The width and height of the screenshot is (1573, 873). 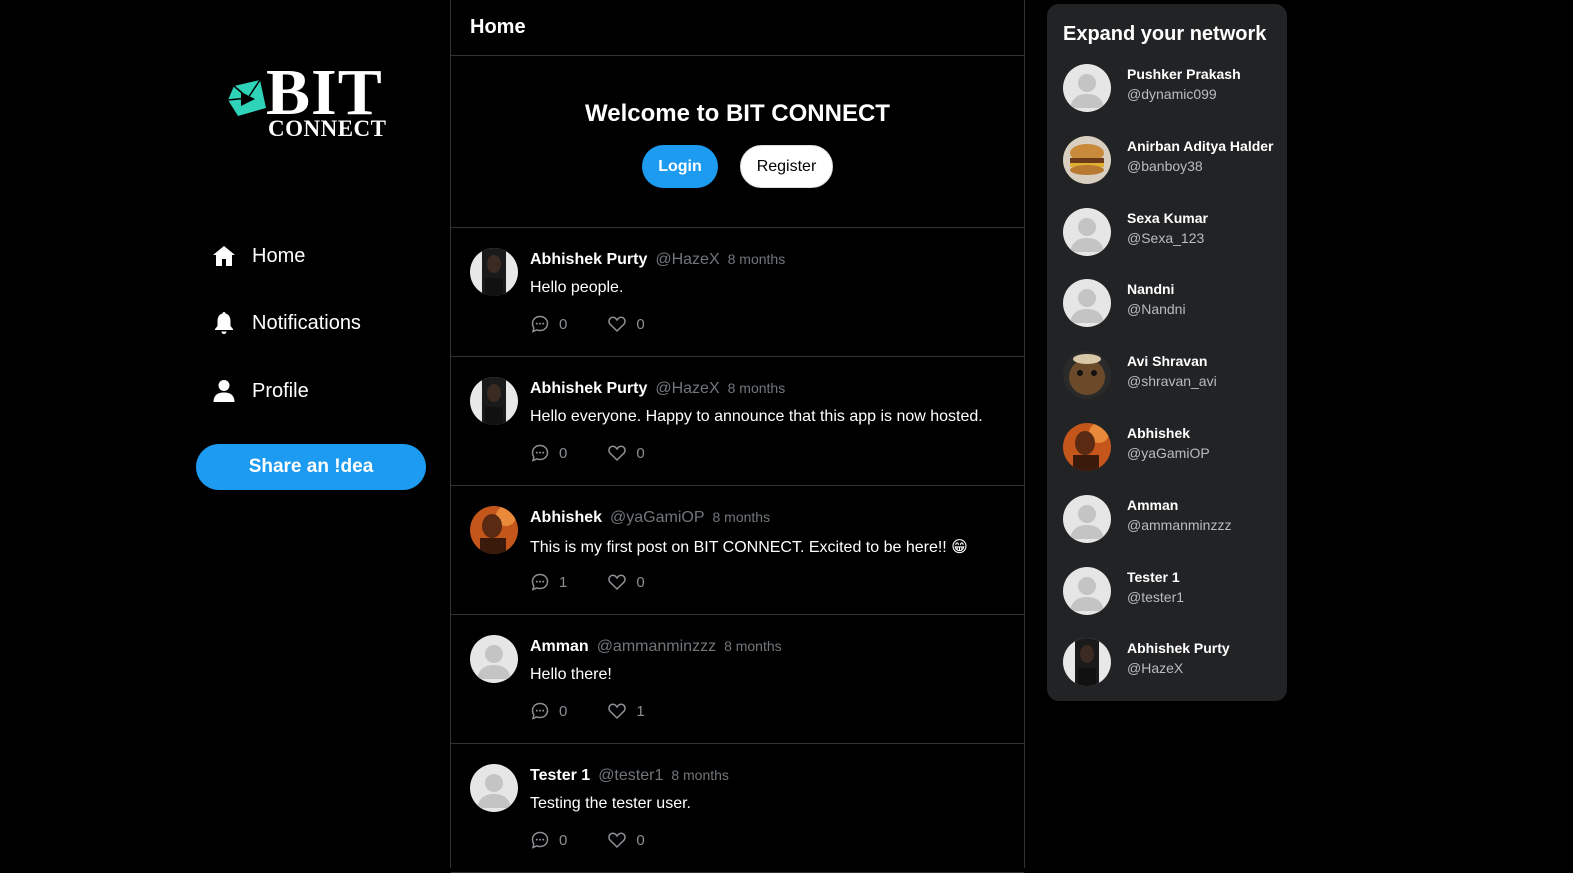 I want to click on nav-home-label: Home, so click(x=279, y=255).